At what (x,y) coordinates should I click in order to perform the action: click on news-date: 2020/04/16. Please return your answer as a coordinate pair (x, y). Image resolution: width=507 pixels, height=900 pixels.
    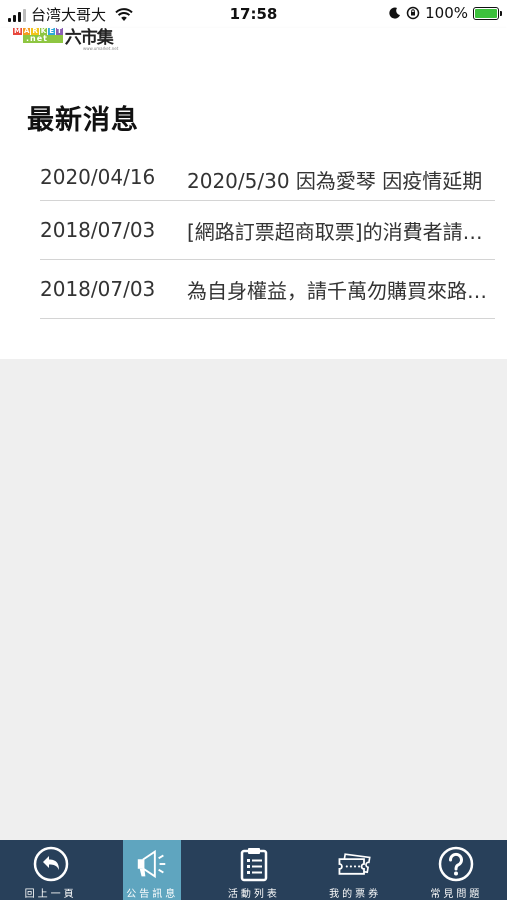
    Looking at the image, I should click on (98, 177).